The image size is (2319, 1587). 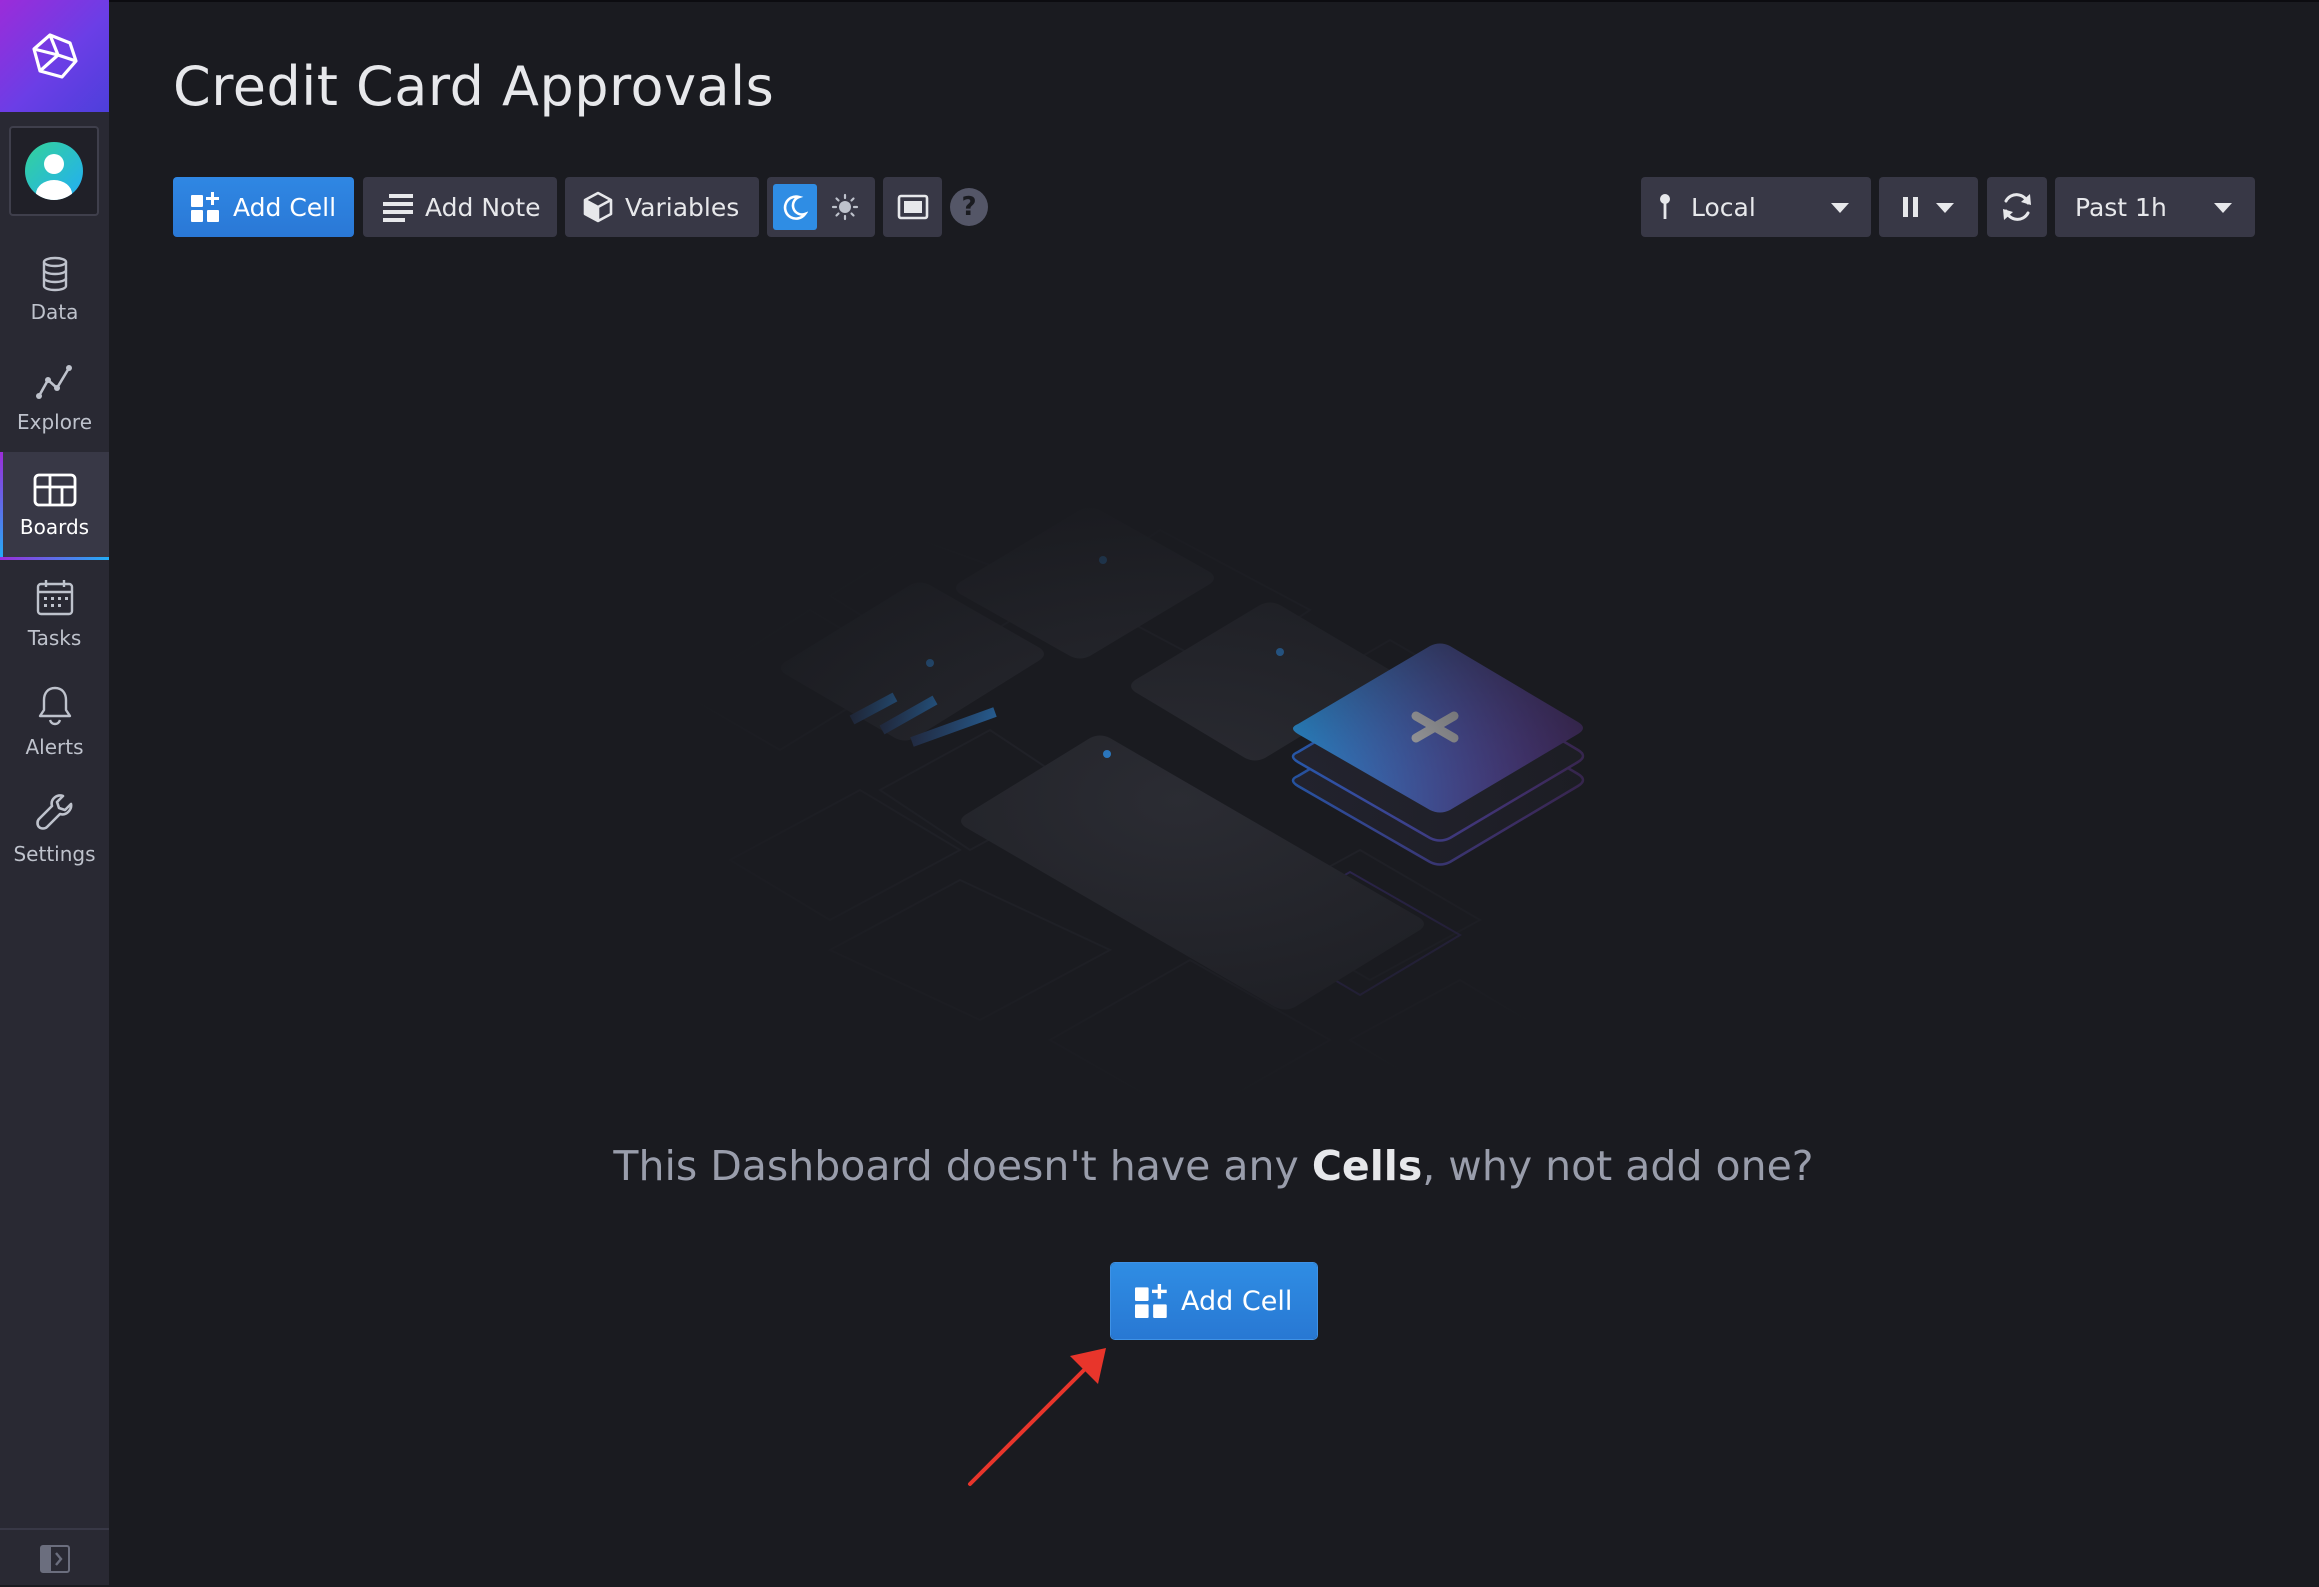 What do you see at coordinates (1723, 207) in the screenshot?
I see `timezone-label: Local` at bounding box center [1723, 207].